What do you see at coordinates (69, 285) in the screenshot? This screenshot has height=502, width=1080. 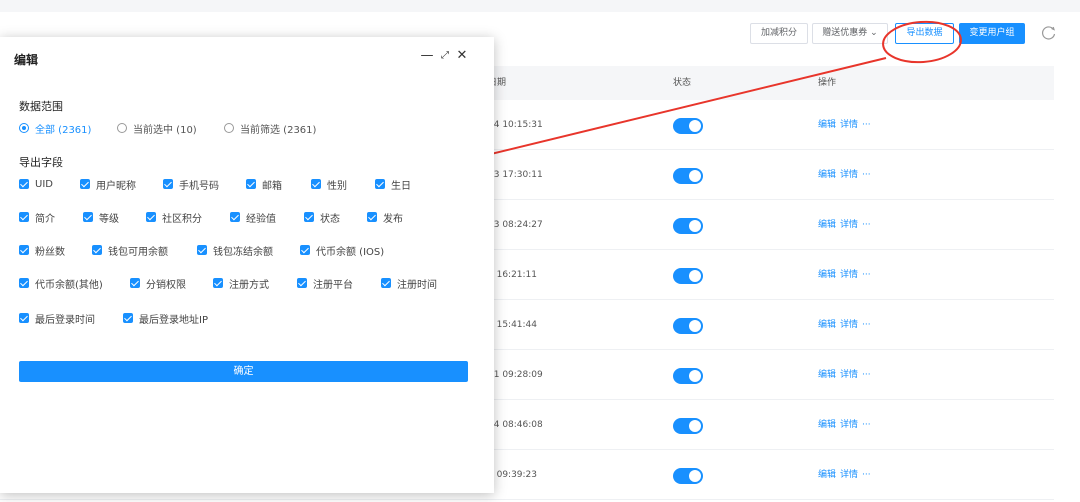 I see `checkbox-label: 代币余额(其他)` at bounding box center [69, 285].